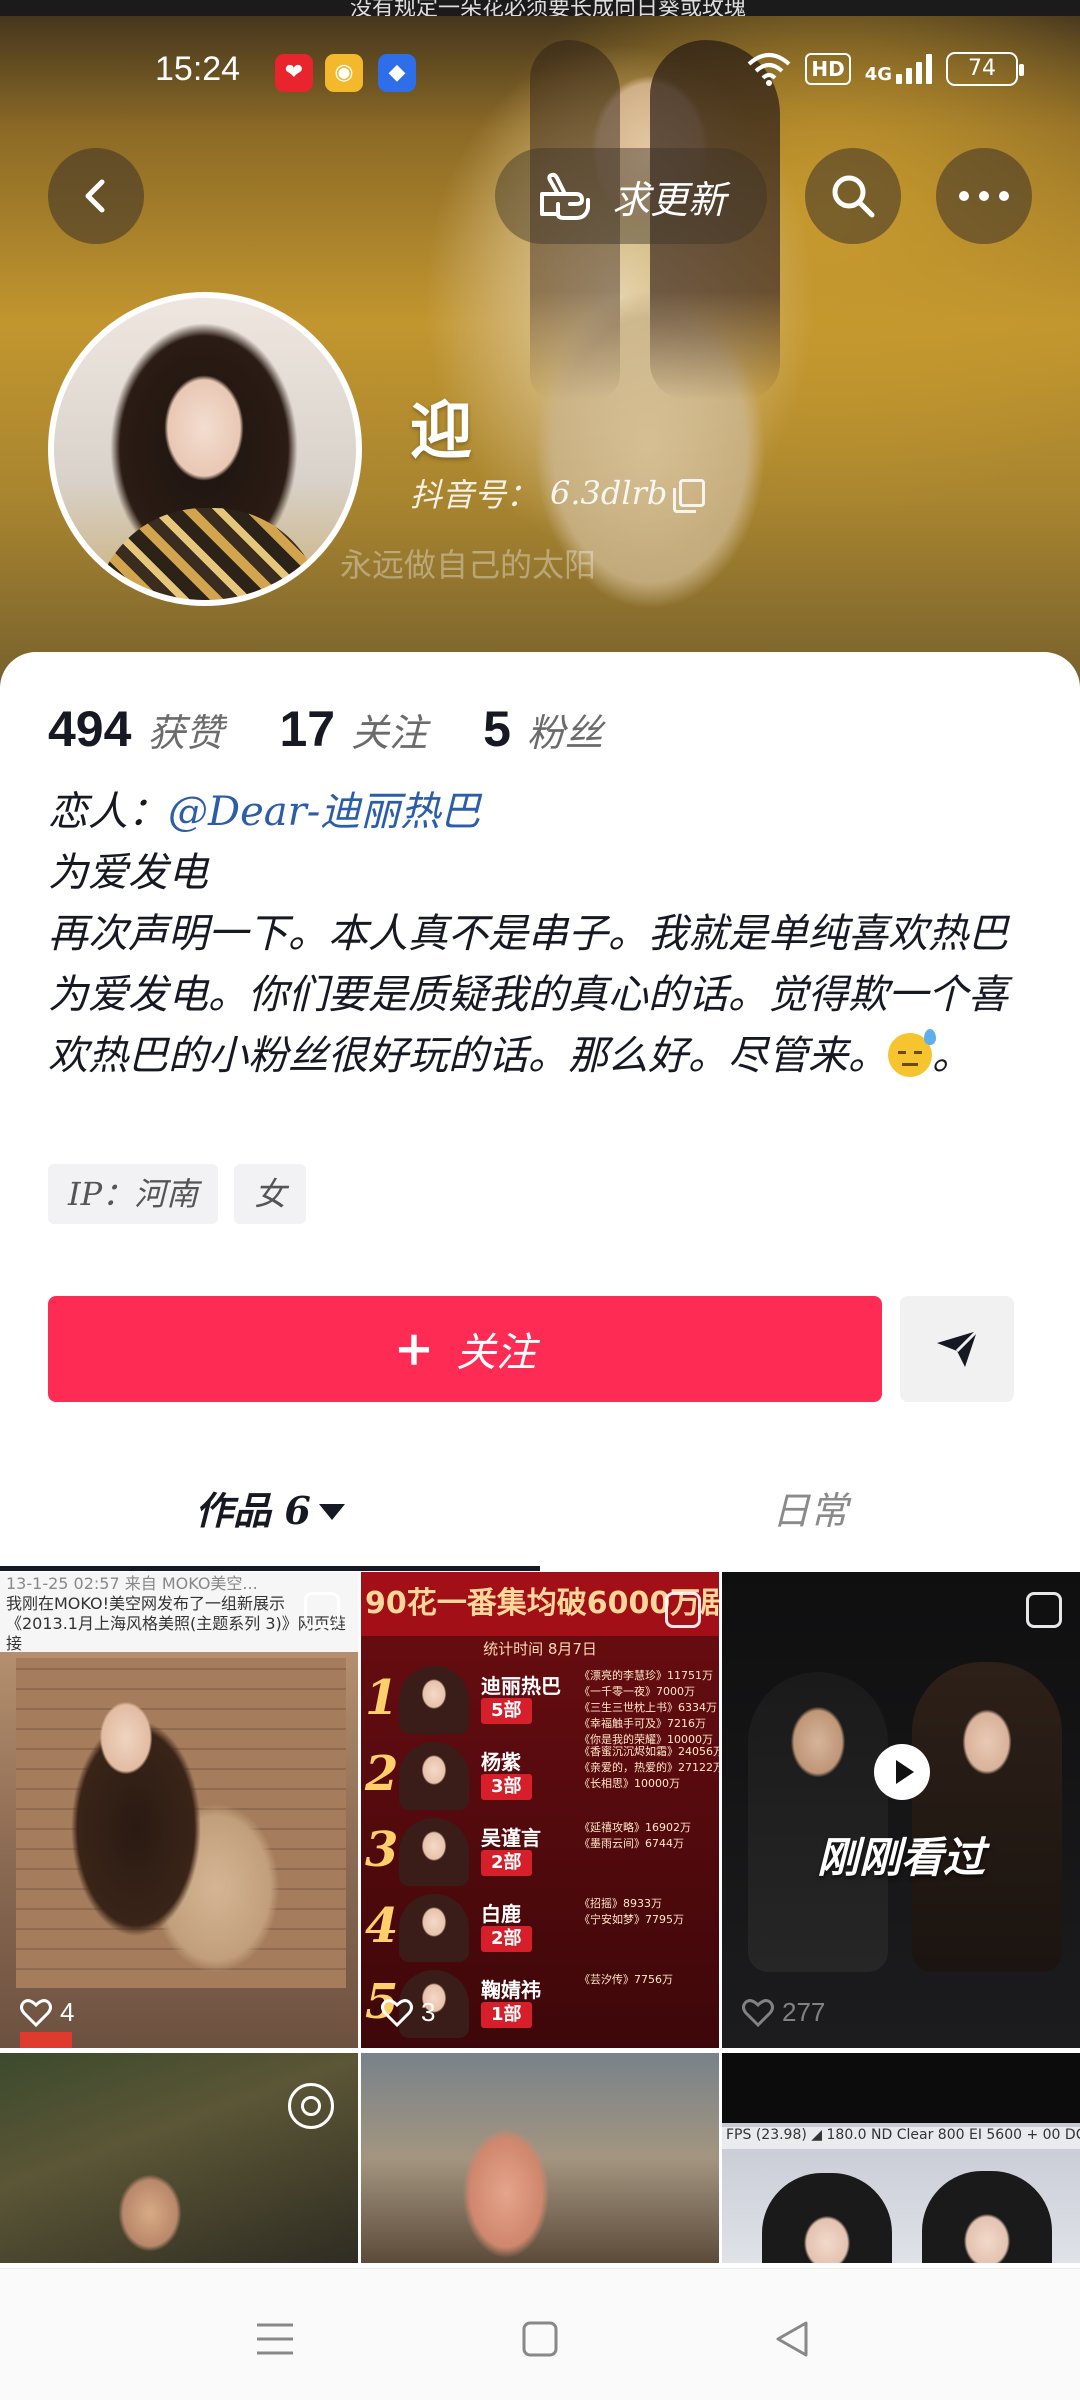  What do you see at coordinates (609, 493) in the screenshot?
I see `douyin-id-value: 6.3dlrb` at bounding box center [609, 493].